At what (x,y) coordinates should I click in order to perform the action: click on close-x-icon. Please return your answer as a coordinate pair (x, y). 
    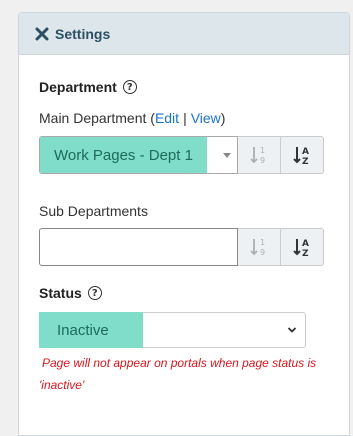
    Looking at the image, I should click on (42, 34).